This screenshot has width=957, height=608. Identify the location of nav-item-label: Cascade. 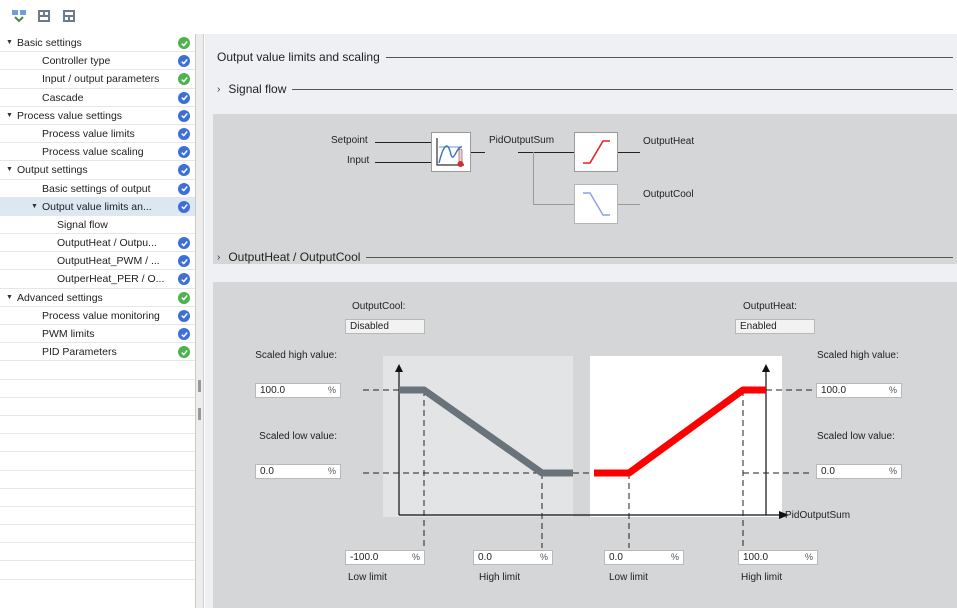
(63, 97).